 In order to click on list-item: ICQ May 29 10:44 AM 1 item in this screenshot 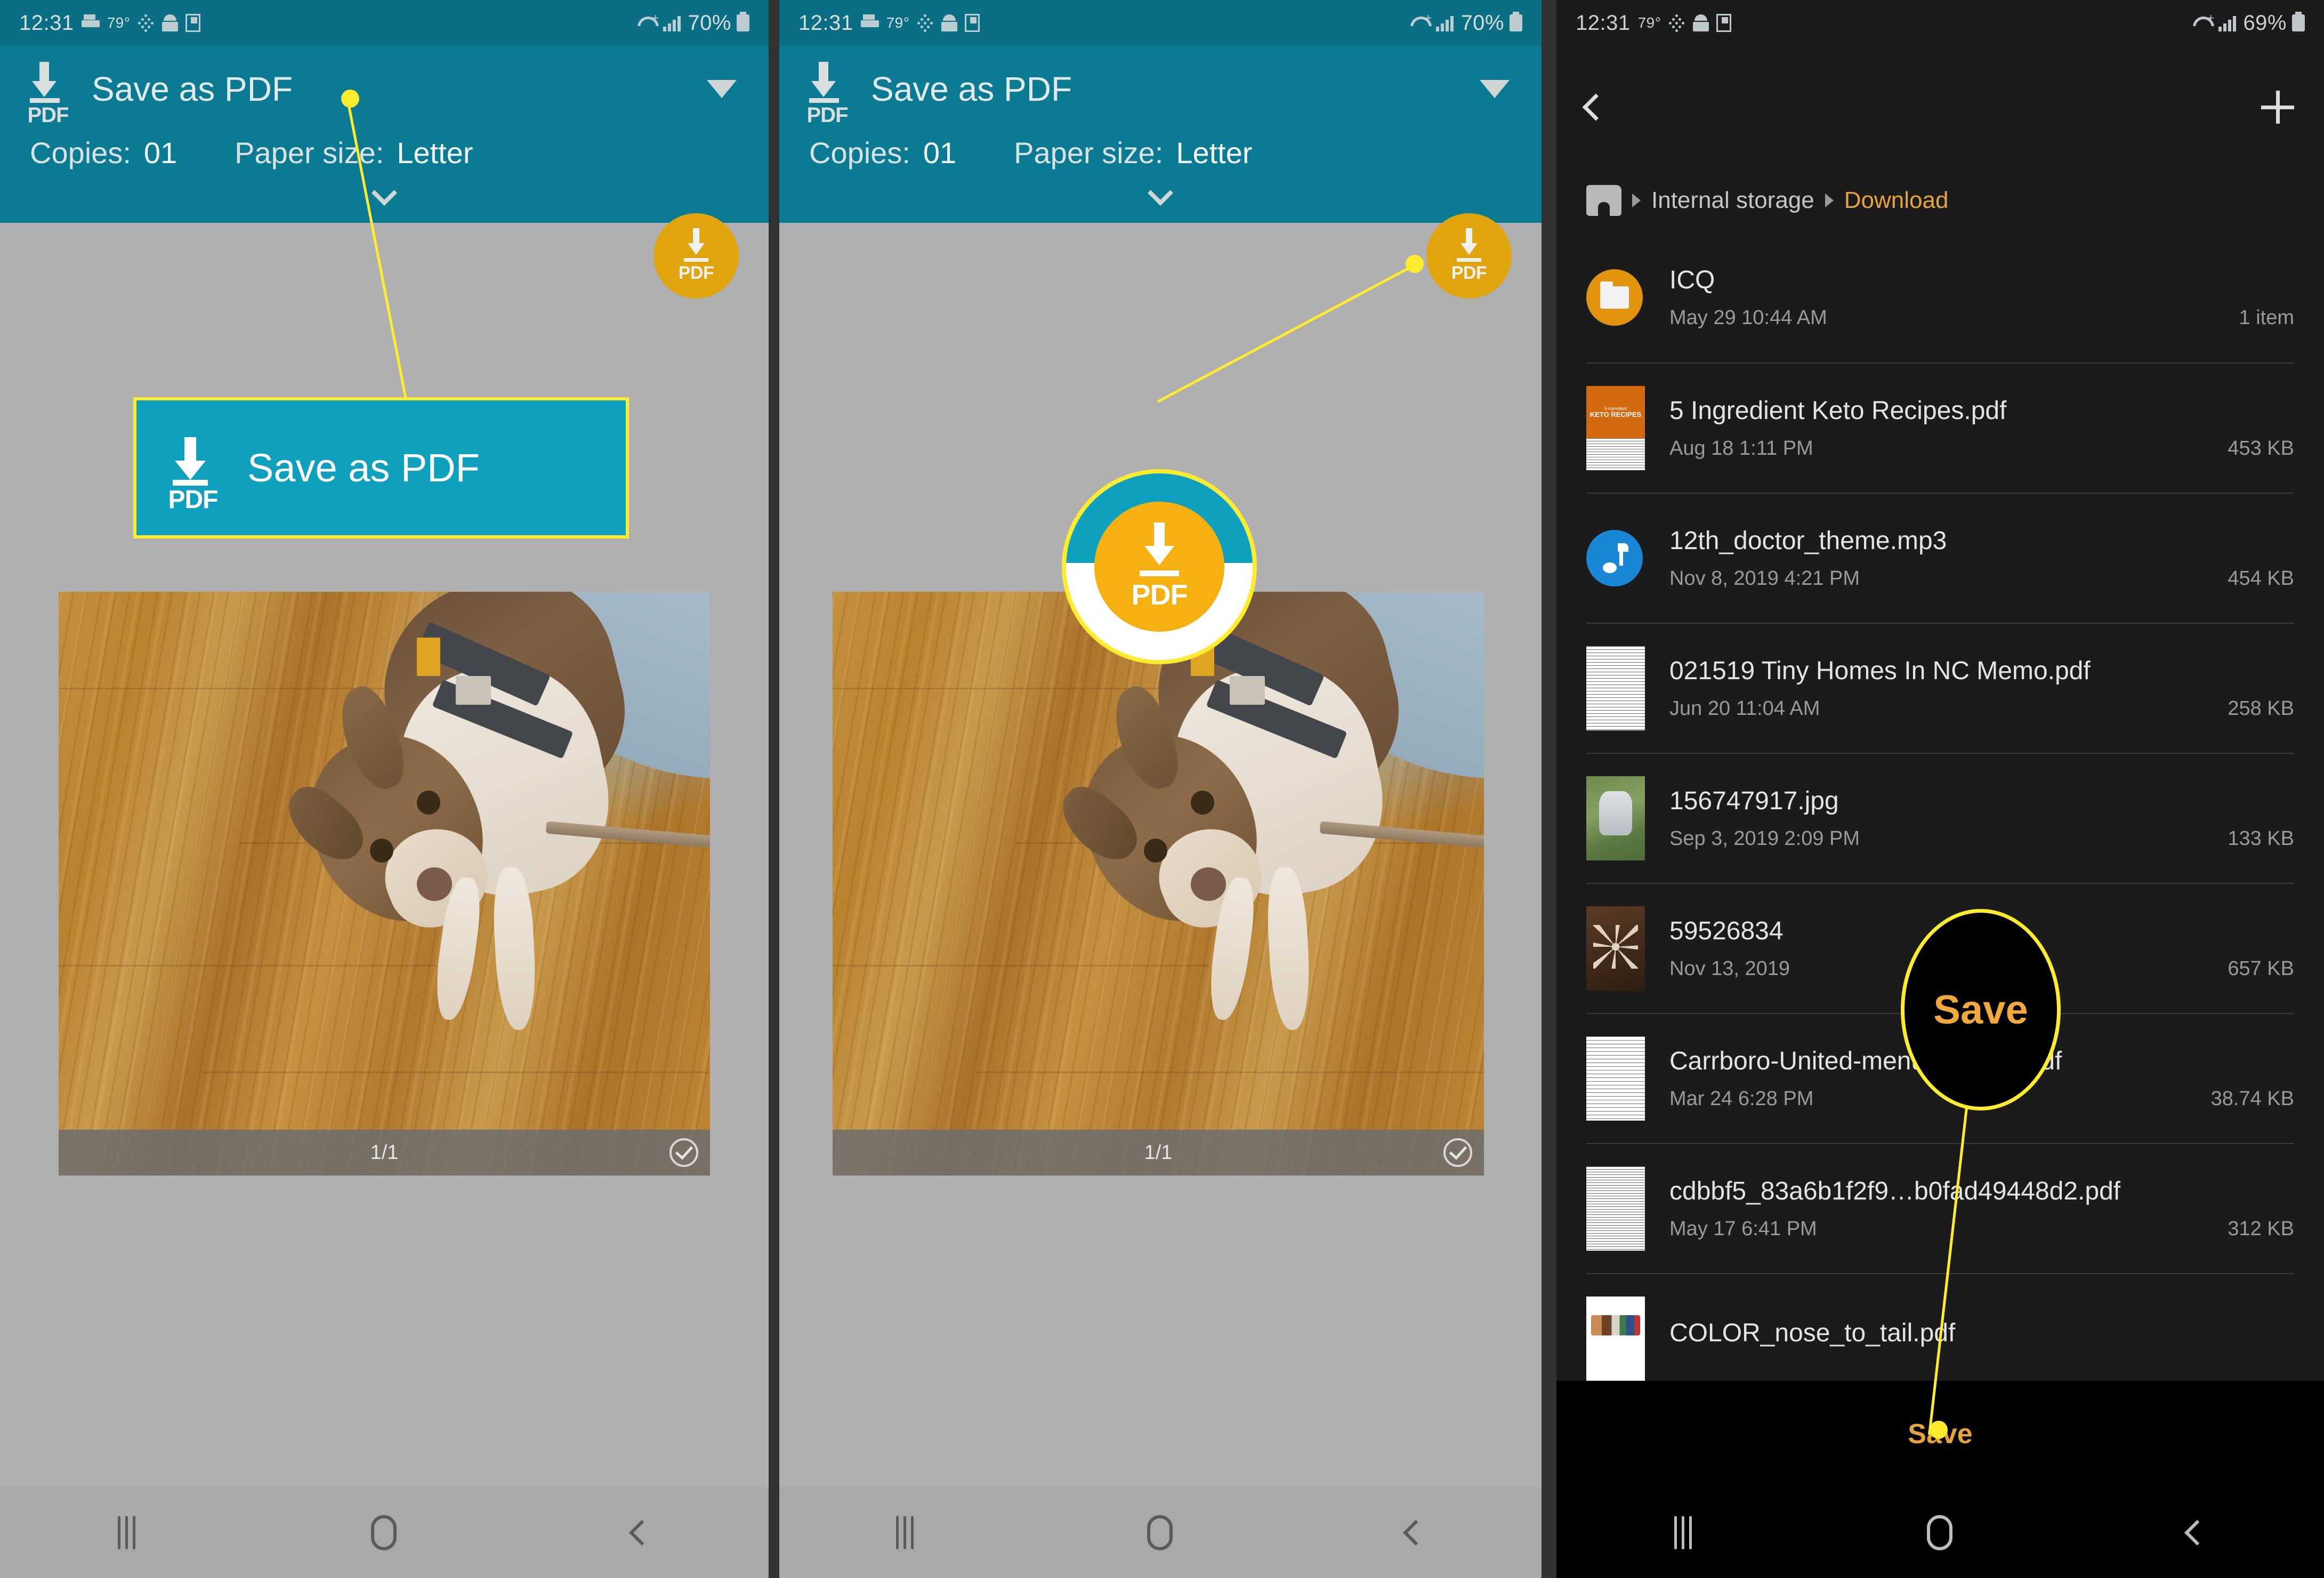, I will do `click(1940, 298)`.